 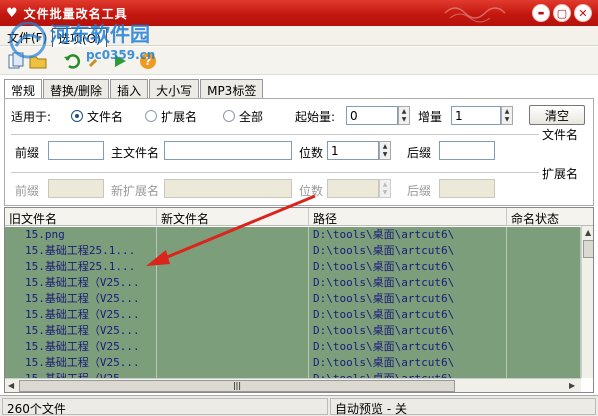 I want to click on ext-suffix-input, so click(x=467, y=188).